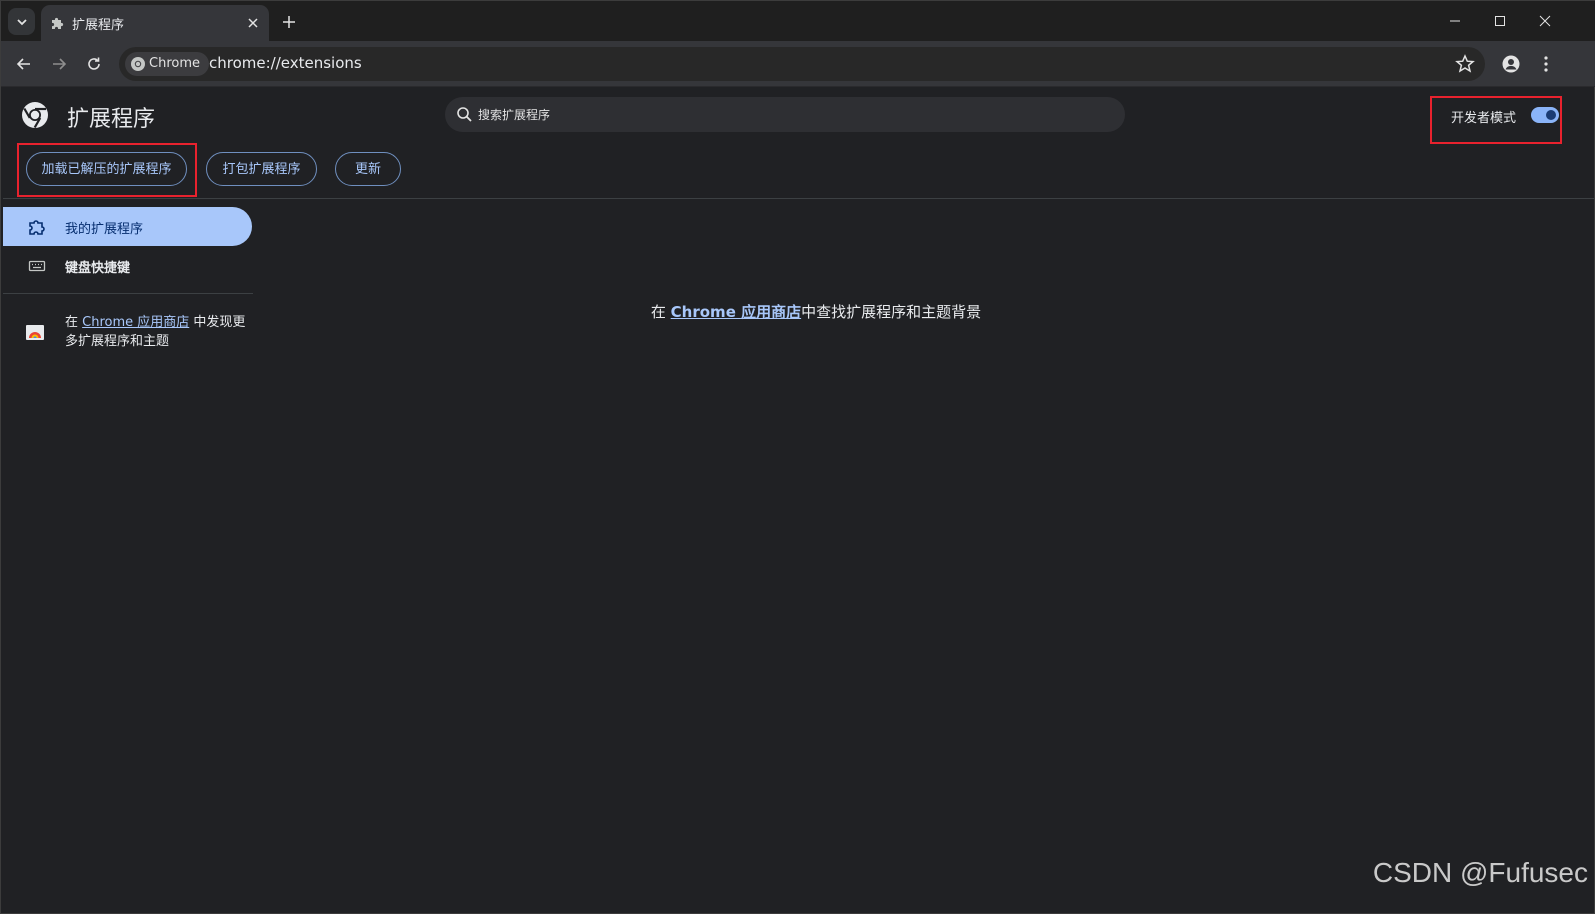  Describe the element at coordinates (174, 63) in the screenshot. I see `site-info-label: Chrome` at that location.